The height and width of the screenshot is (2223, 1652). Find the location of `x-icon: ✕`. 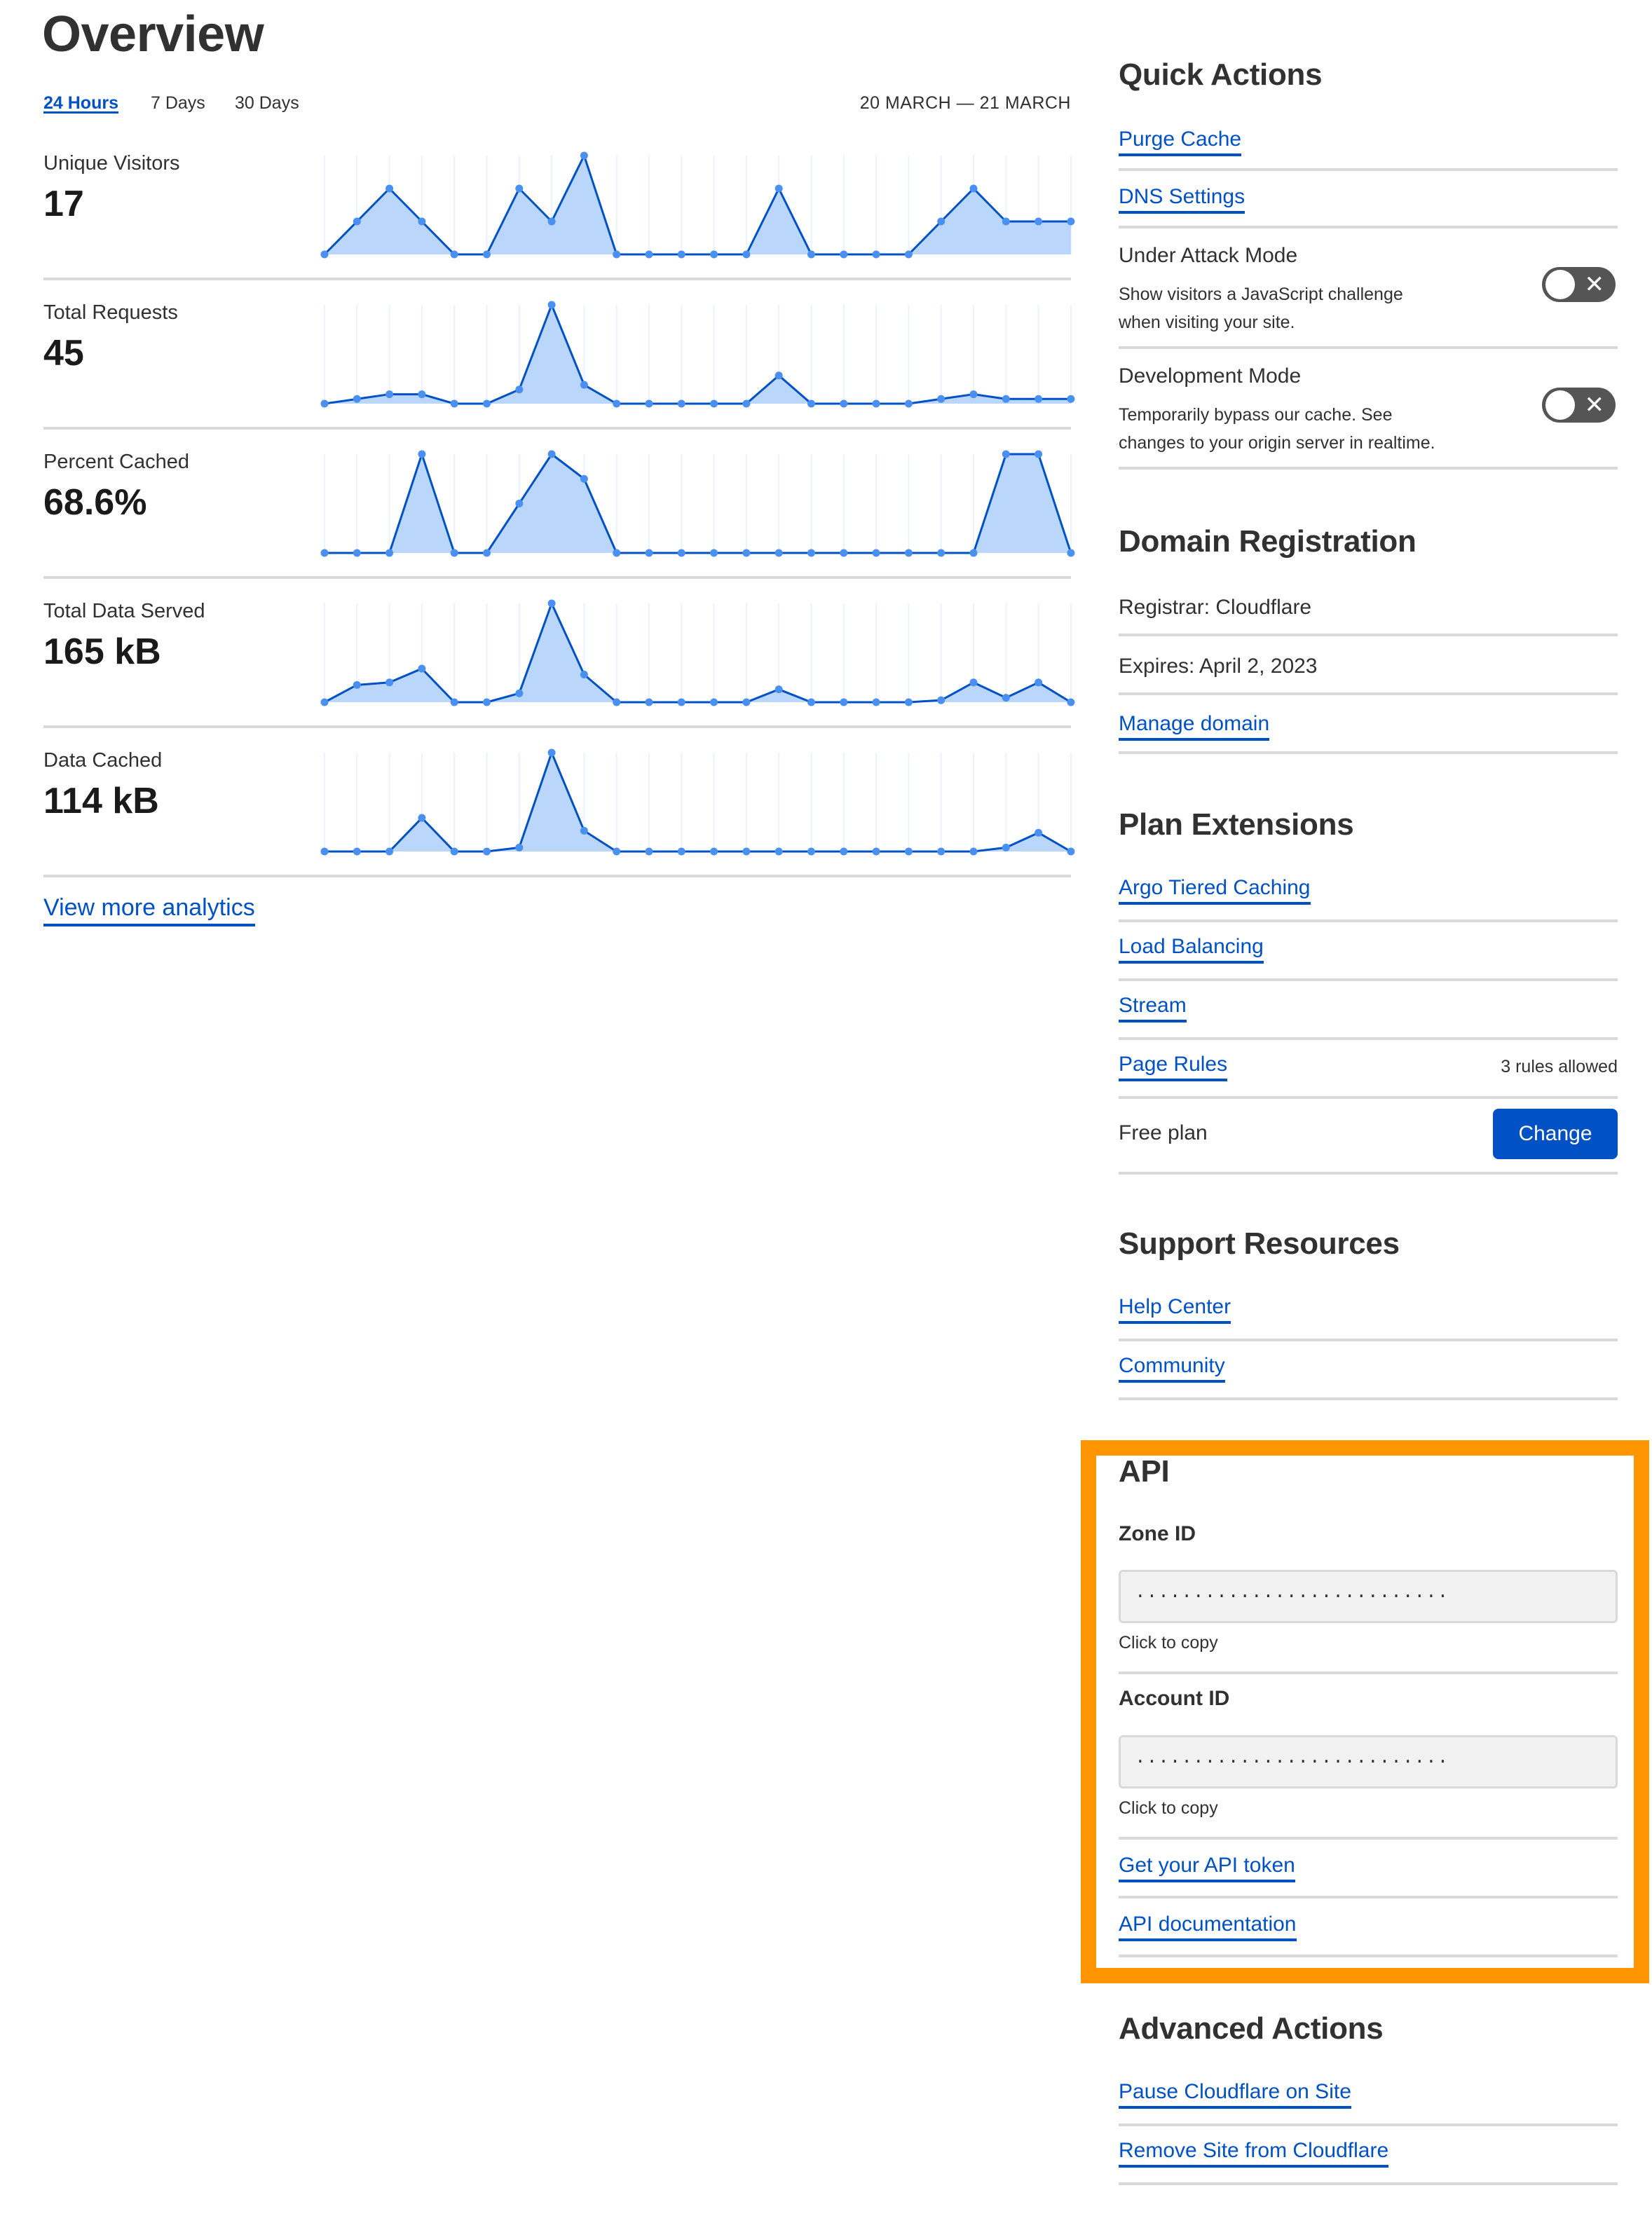

x-icon: ✕ is located at coordinates (1594, 284).